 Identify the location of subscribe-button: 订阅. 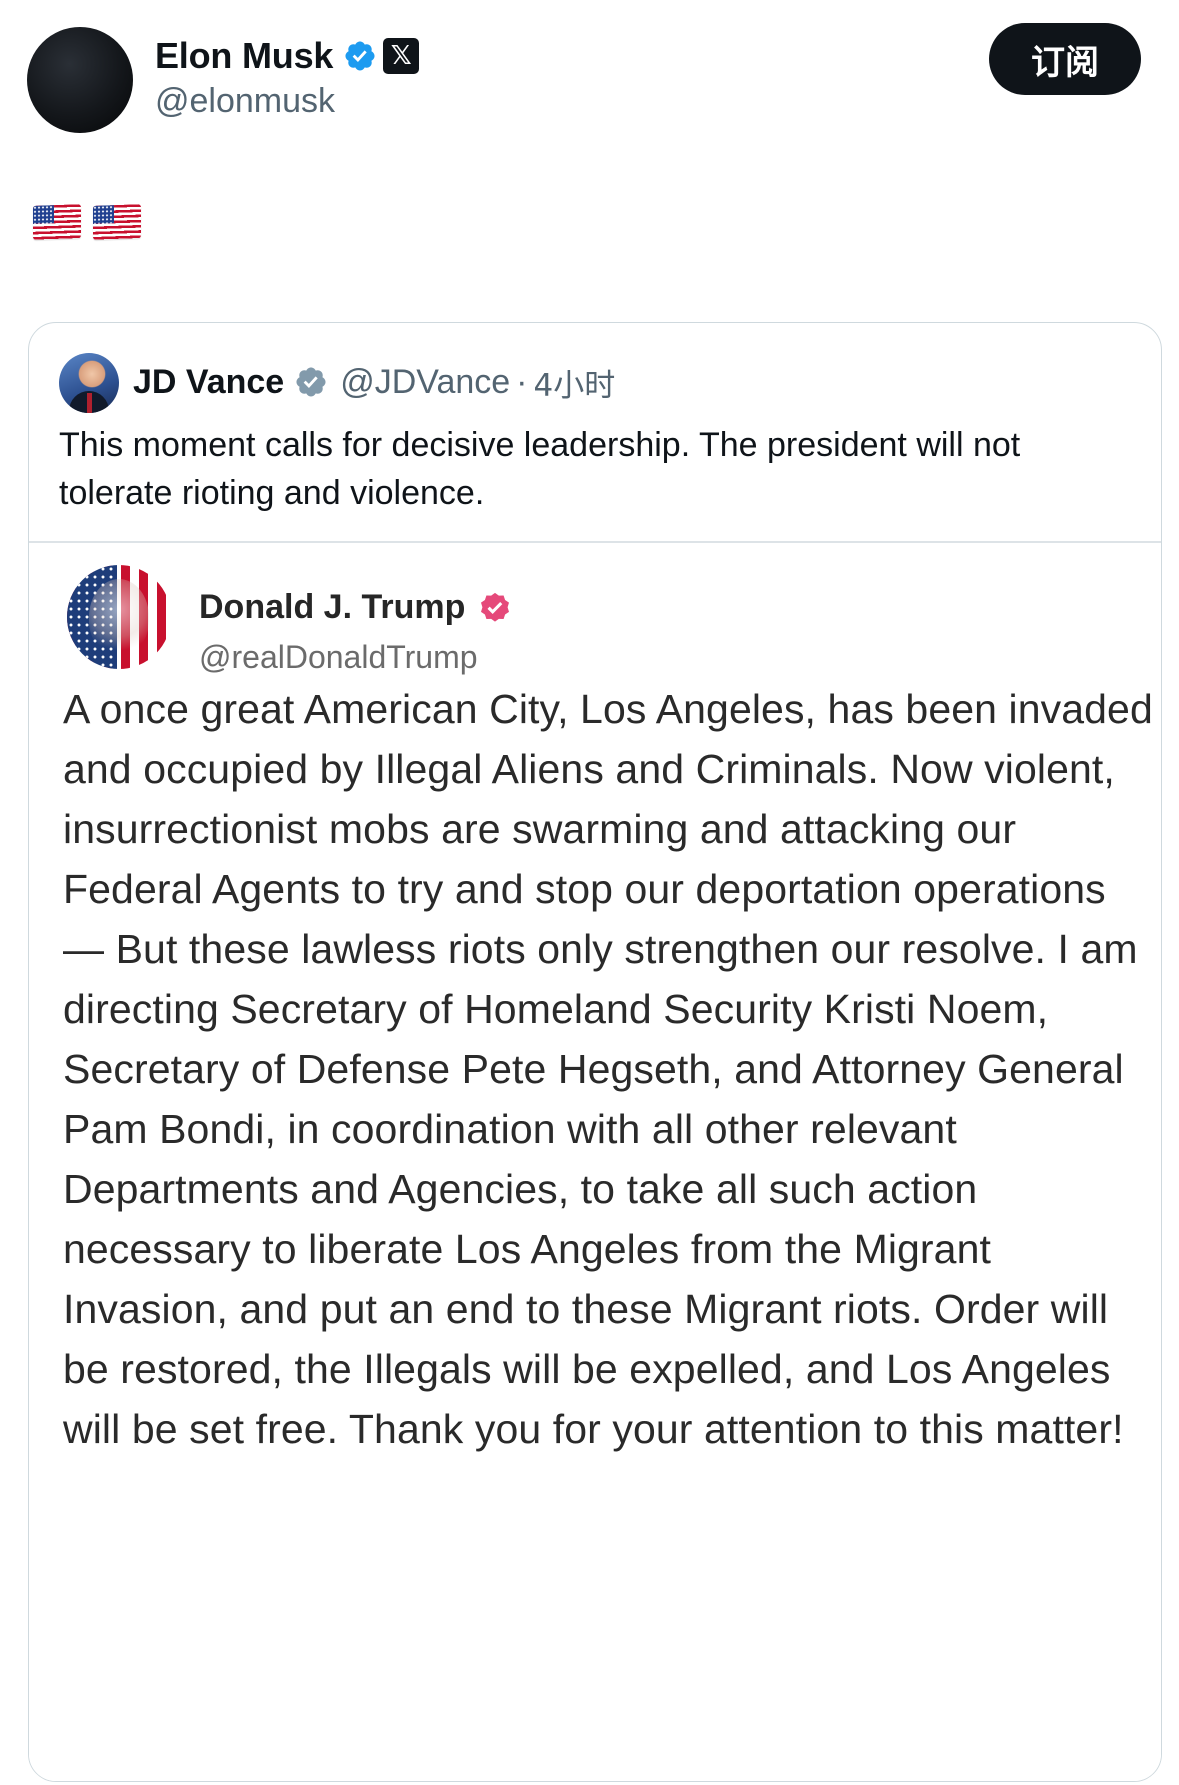
(1065, 59).